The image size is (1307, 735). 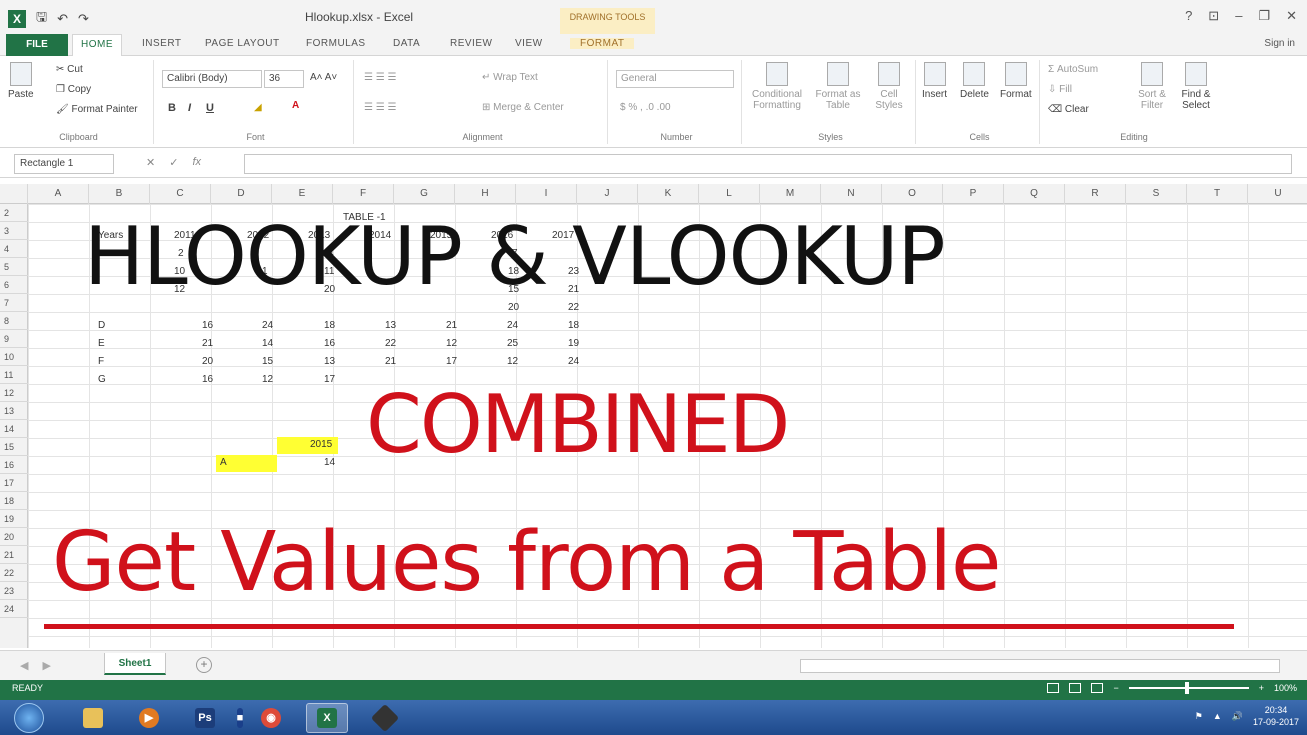 What do you see at coordinates (363, 194) in the screenshot?
I see `column-header: F` at bounding box center [363, 194].